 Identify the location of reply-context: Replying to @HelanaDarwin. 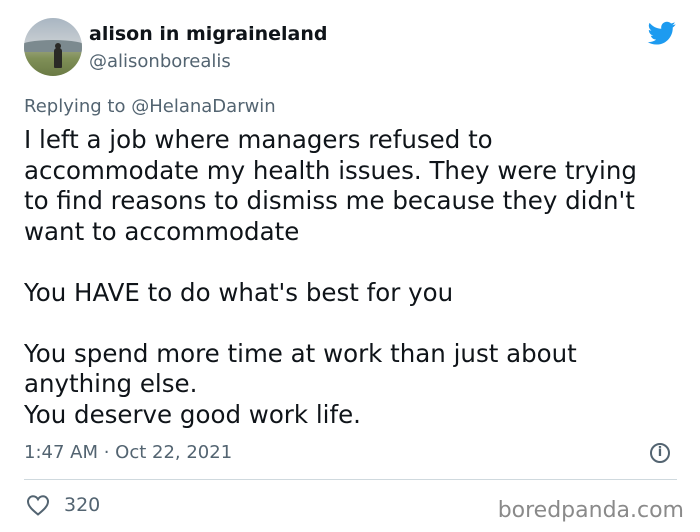
(150, 106).